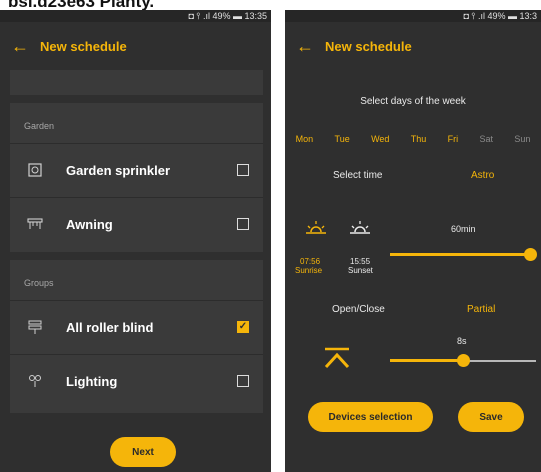 The height and width of the screenshot is (472, 541). What do you see at coordinates (143, 452) in the screenshot?
I see `next-button: Next` at bounding box center [143, 452].